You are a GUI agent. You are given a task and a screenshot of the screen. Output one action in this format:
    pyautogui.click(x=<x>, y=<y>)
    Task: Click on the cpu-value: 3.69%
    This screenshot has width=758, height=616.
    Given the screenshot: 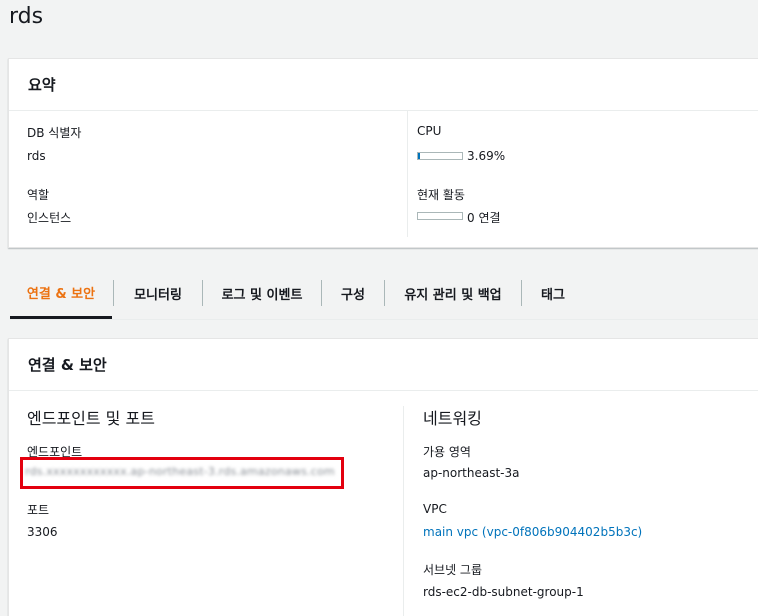 What is the action you would take?
    pyautogui.click(x=486, y=156)
    